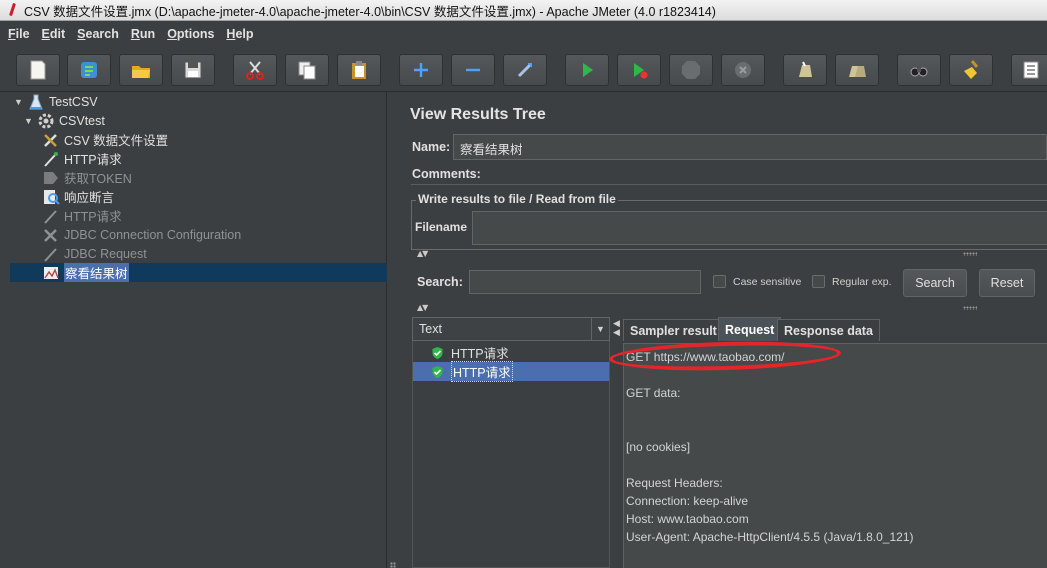 This screenshot has height=568, width=1047. I want to click on stop-button, so click(691, 70).